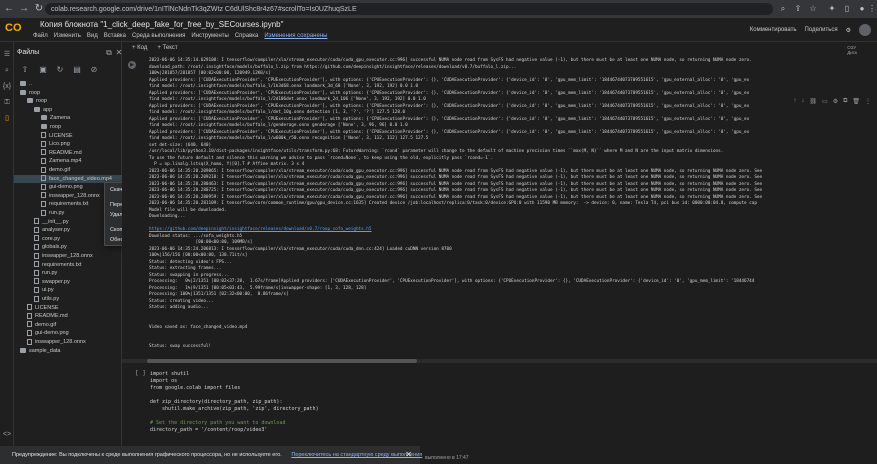  What do you see at coordinates (43, 69) in the screenshot?
I see `new-folder-icon: ▣` at bounding box center [43, 69].